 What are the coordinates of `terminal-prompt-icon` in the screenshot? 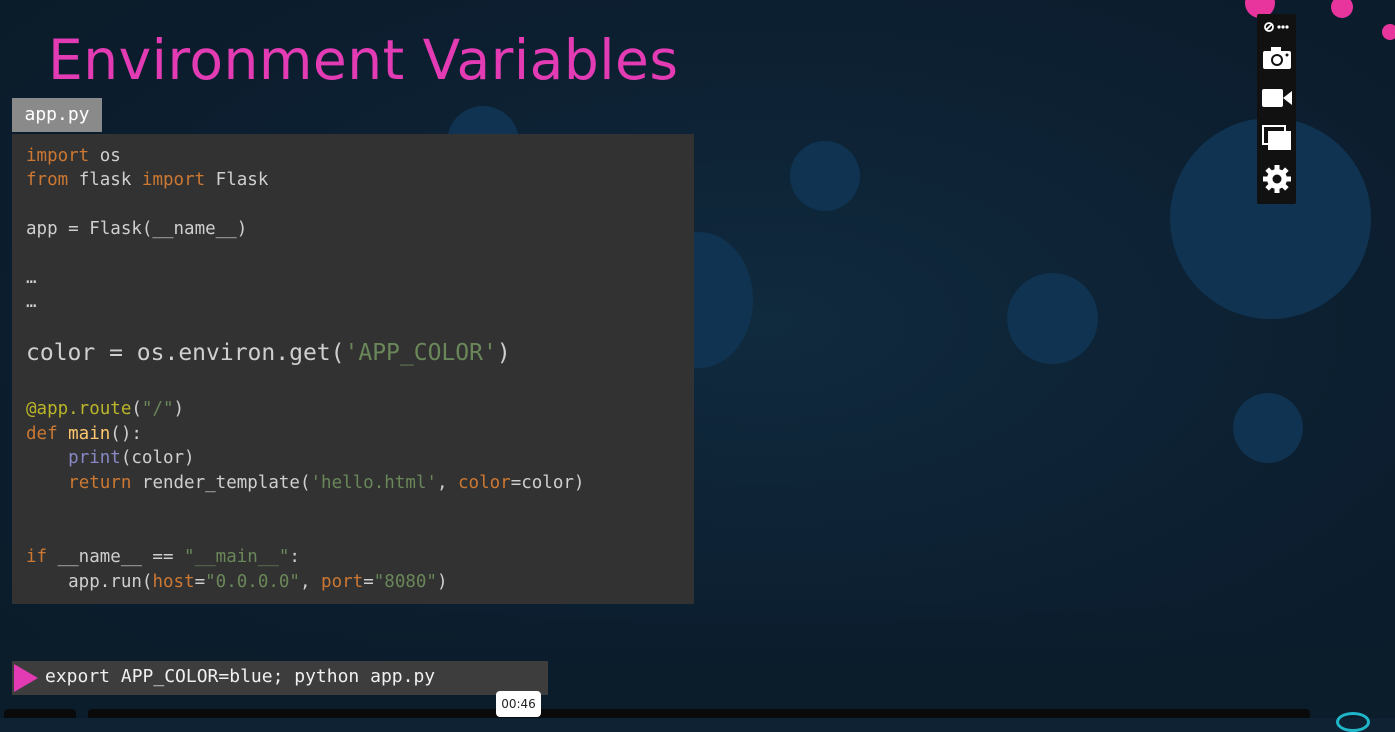 It's located at (26, 678).